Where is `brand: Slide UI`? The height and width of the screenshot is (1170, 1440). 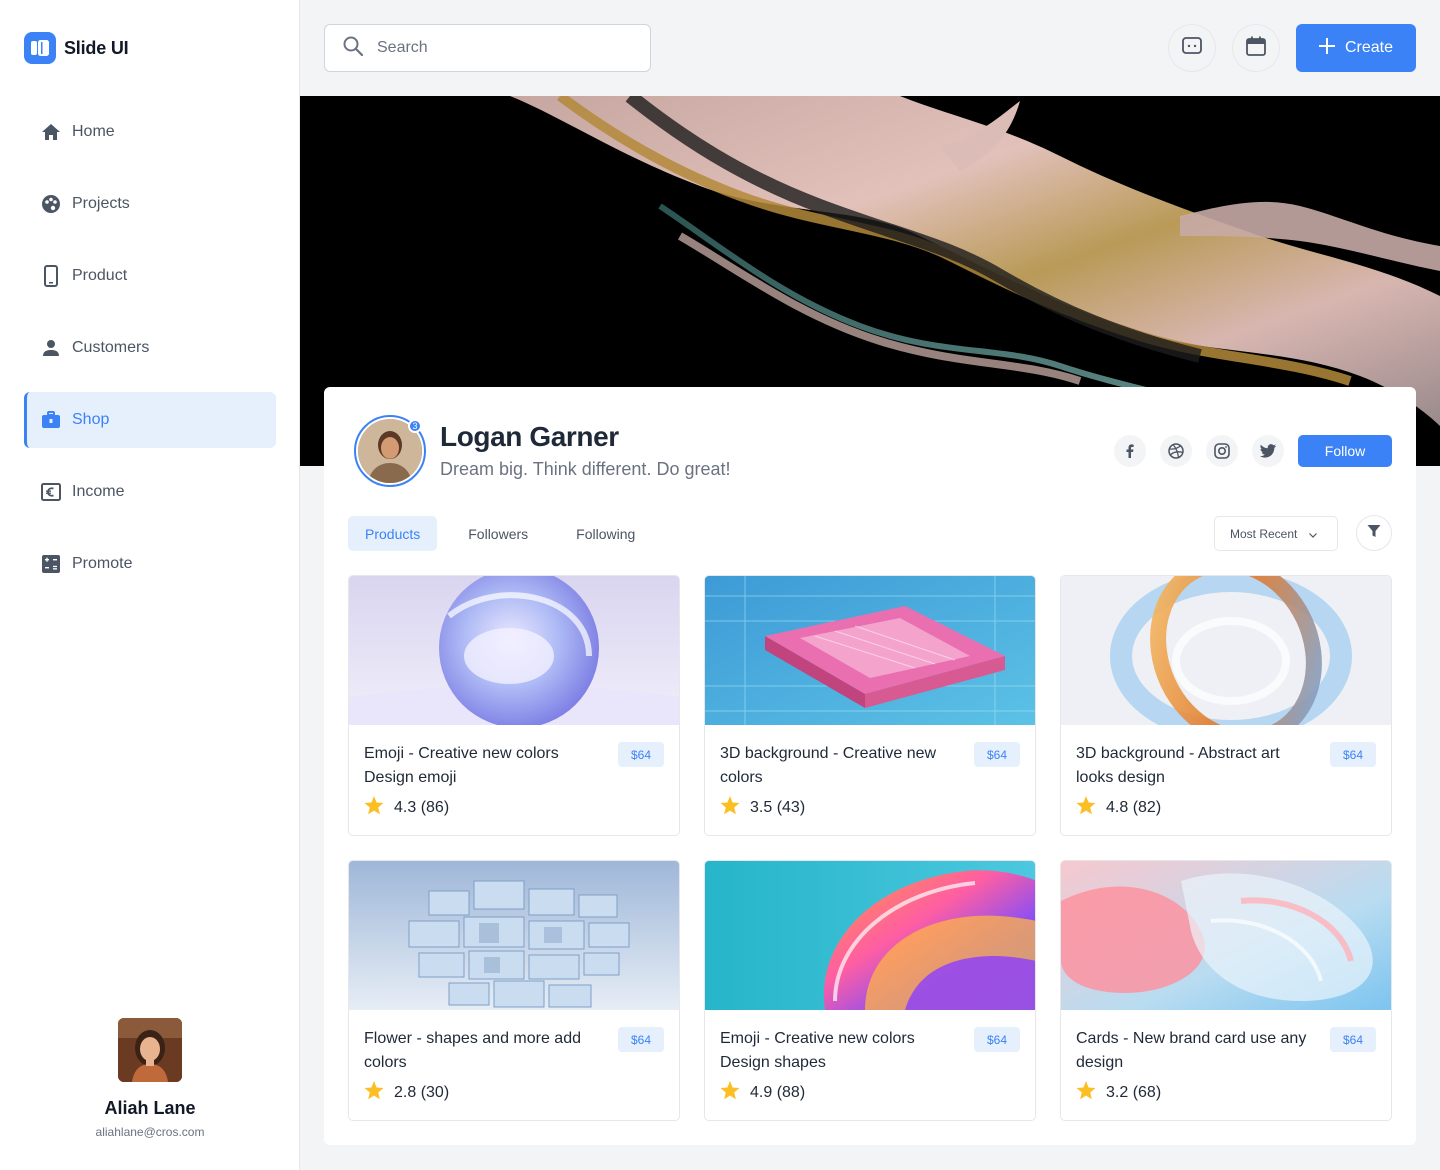 brand: Slide UI is located at coordinates (76, 48).